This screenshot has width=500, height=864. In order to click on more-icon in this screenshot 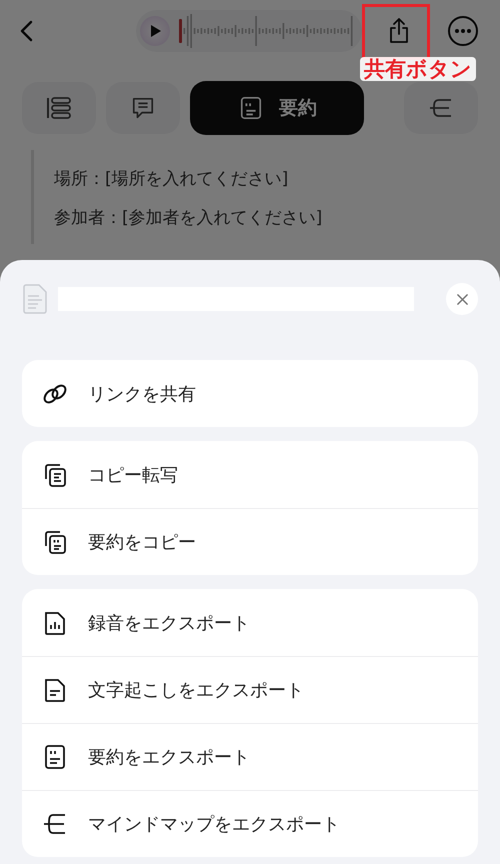, I will do `click(463, 31)`.